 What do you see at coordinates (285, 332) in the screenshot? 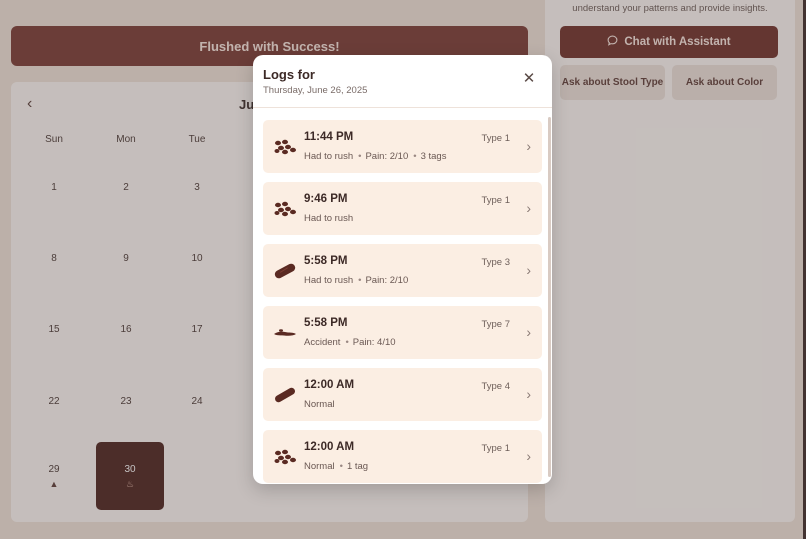
I see `liquid-icon` at bounding box center [285, 332].